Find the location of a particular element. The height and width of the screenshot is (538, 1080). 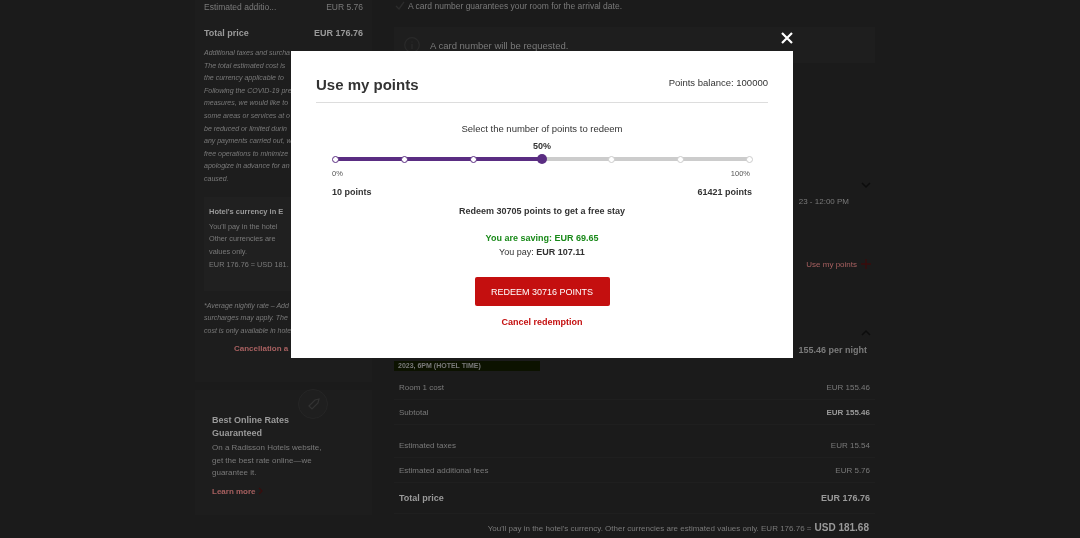

redeem-summary: Redeem 30705 points to get a free stay is located at coordinates (542, 211).